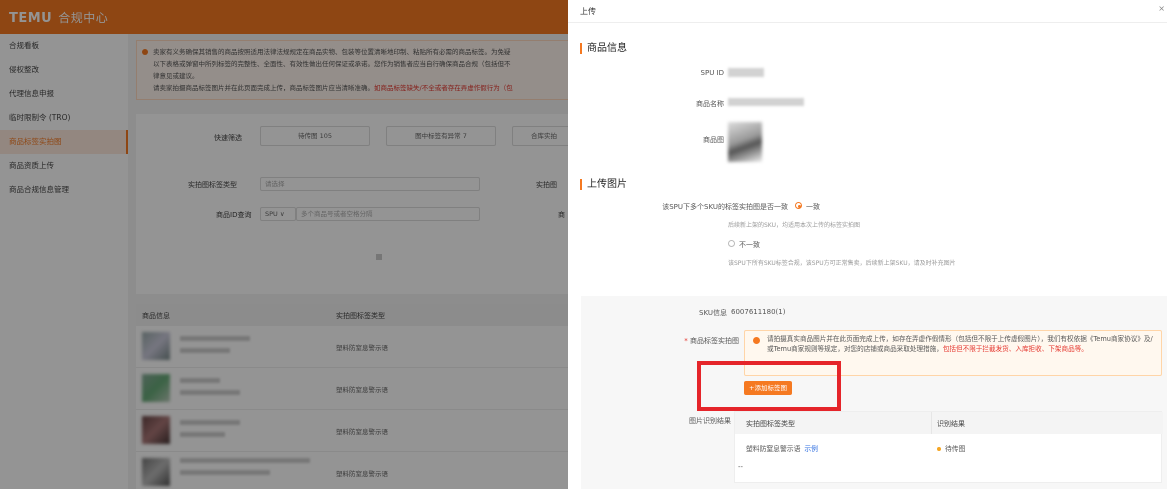 The image size is (1167, 489). I want to click on radio-inconsistent, so click(731, 243).